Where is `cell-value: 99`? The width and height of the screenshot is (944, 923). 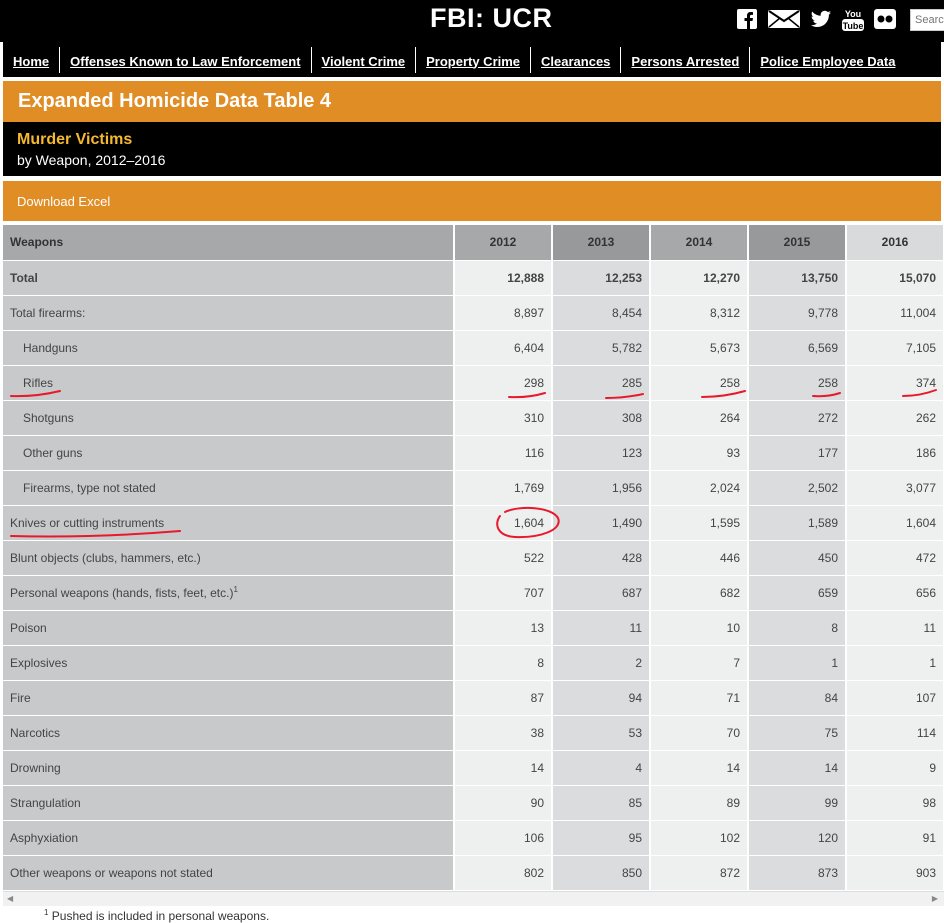 cell-value: 99 is located at coordinates (797, 803).